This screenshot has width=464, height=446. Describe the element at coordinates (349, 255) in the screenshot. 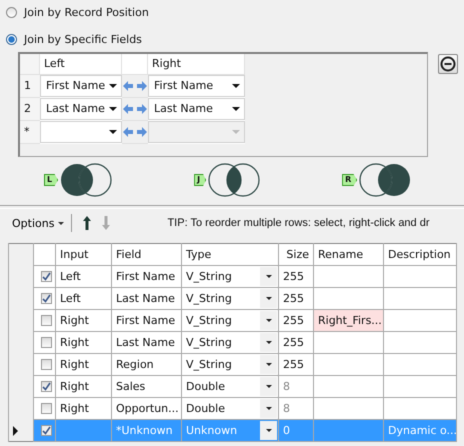

I see `column-header: Rename` at that location.